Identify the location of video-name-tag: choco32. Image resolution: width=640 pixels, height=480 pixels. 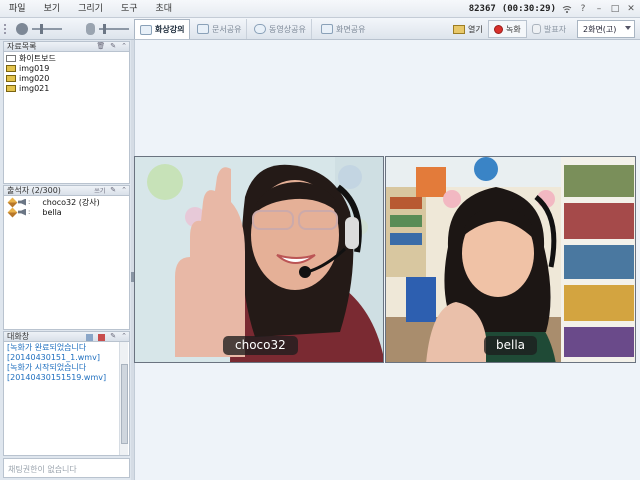
(260, 345).